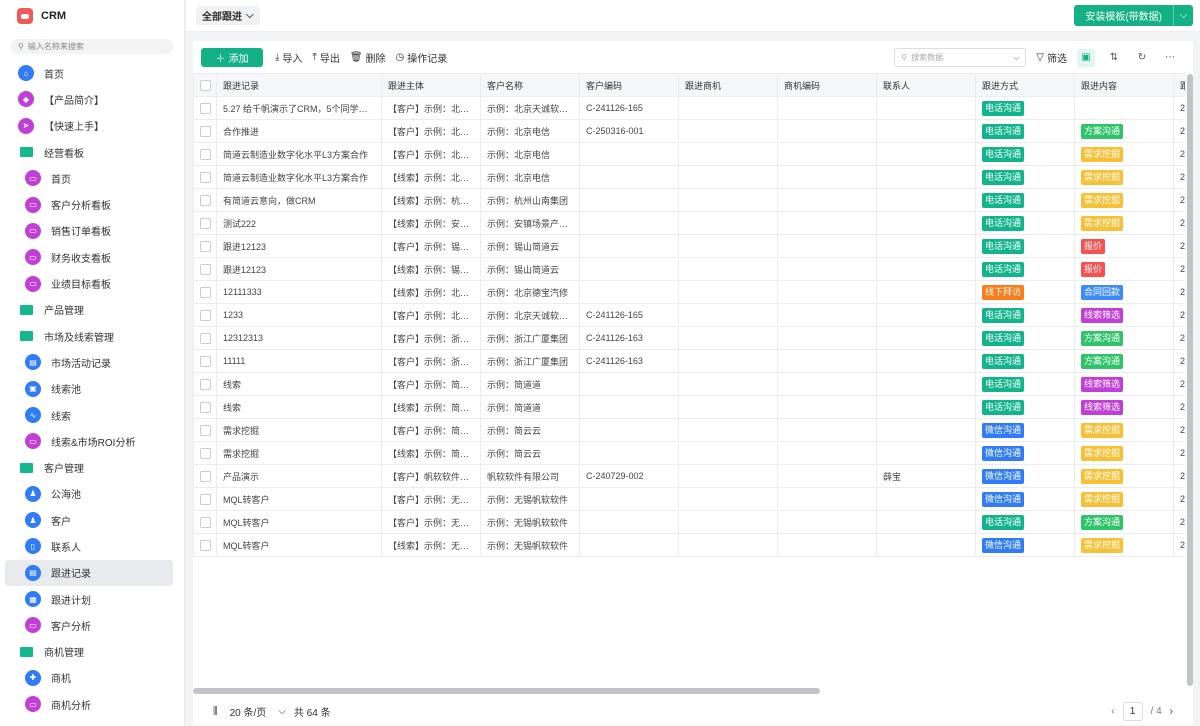 This screenshot has width=1200, height=726. Describe the element at coordinates (1133, 15) in the screenshot. I see `install-template-button: 安装模板(带数据) ⌵` at that location.